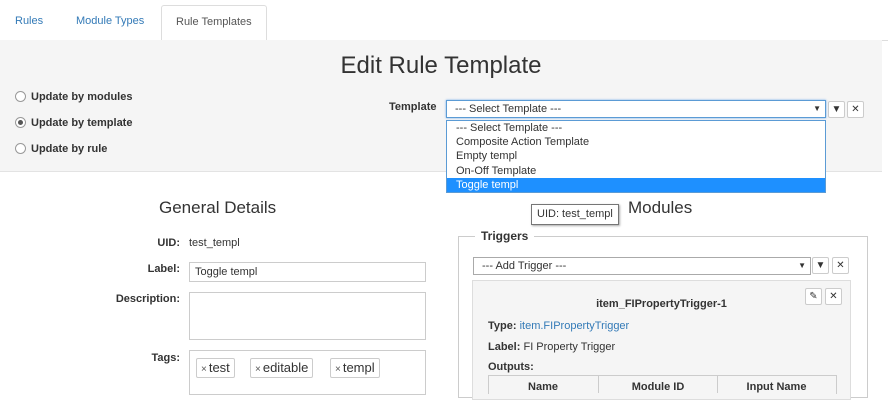 This screenshot has width=888, height=400. I want to click on tooltip: UID: test_templ, so click(575, 214).